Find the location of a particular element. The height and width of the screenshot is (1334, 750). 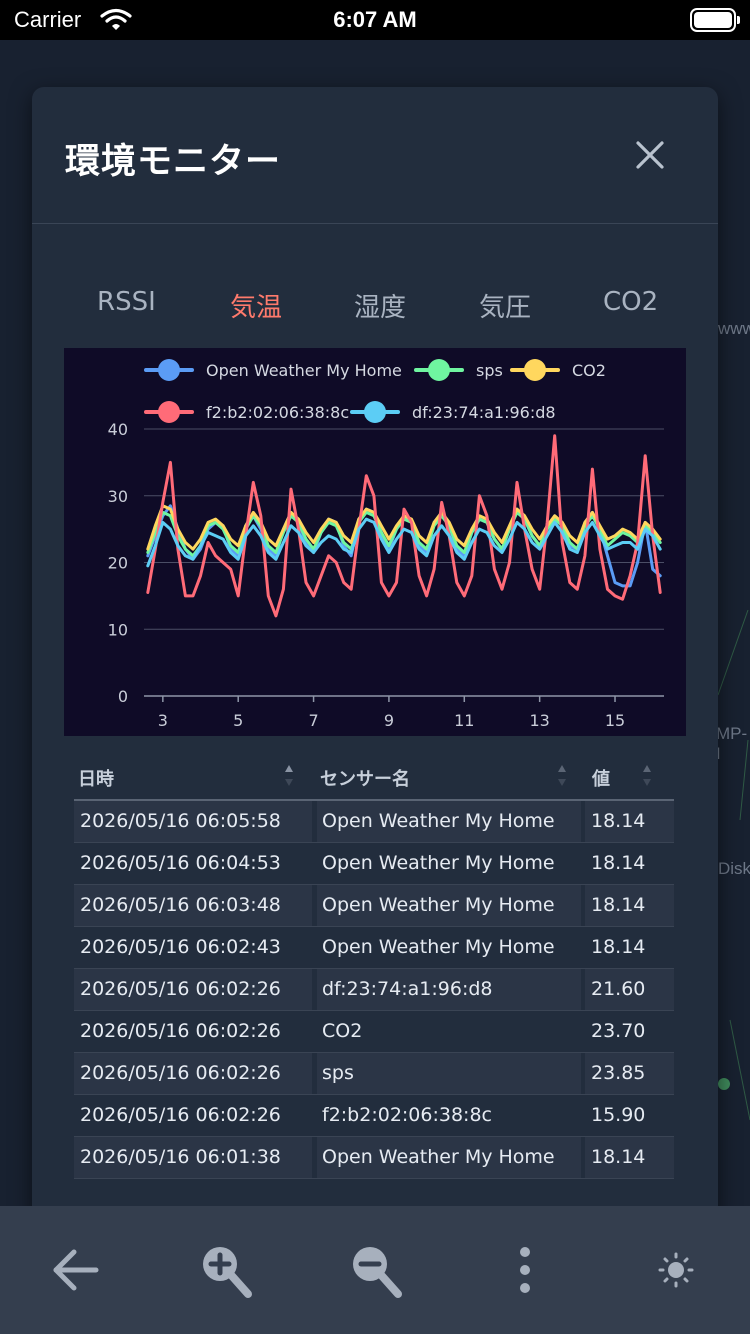

battery-tip is located at coordinates (738, 20).